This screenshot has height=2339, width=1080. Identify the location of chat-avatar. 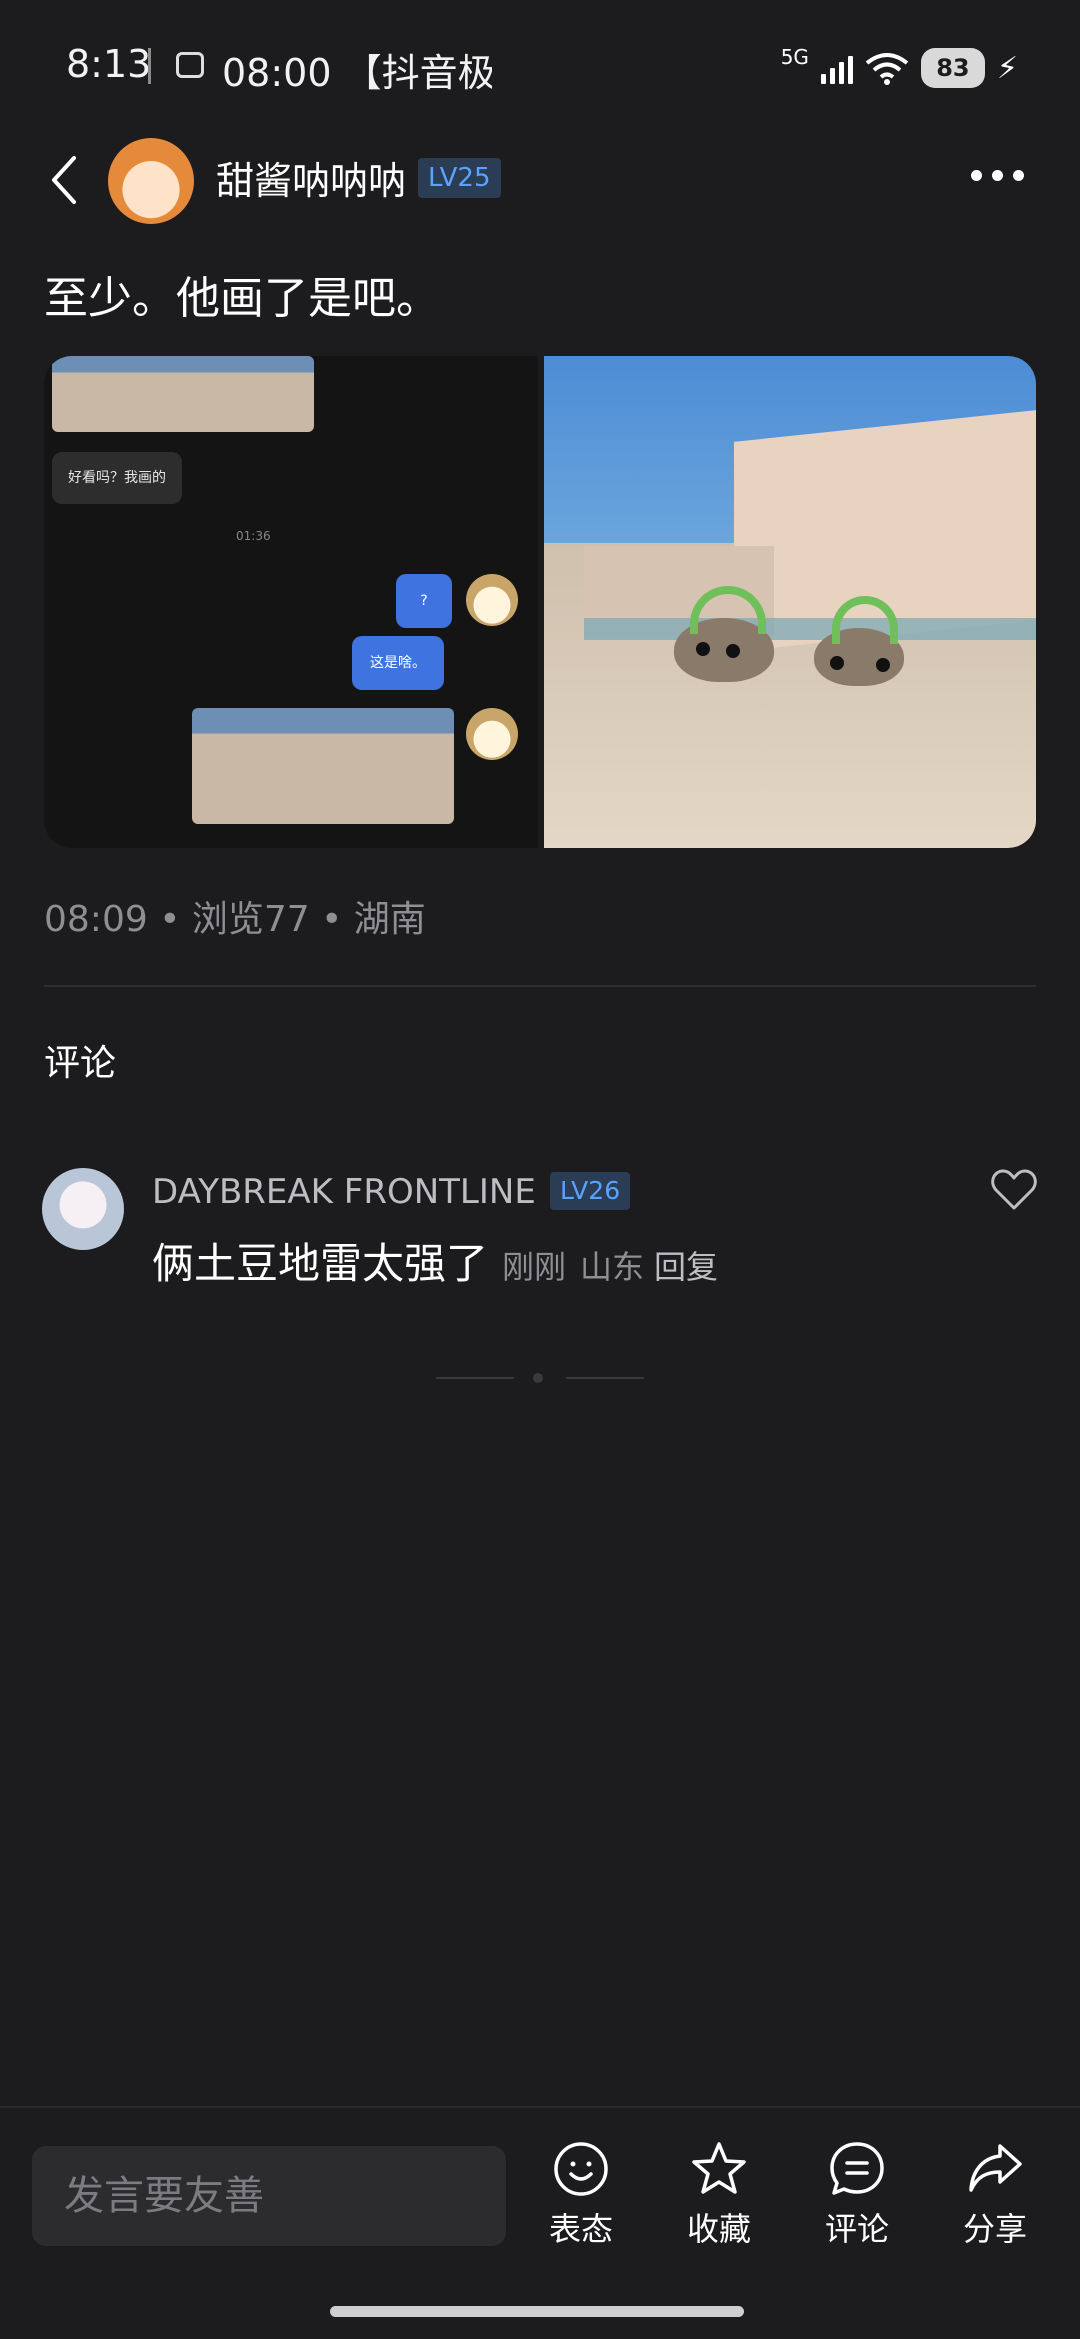
(492, 600).